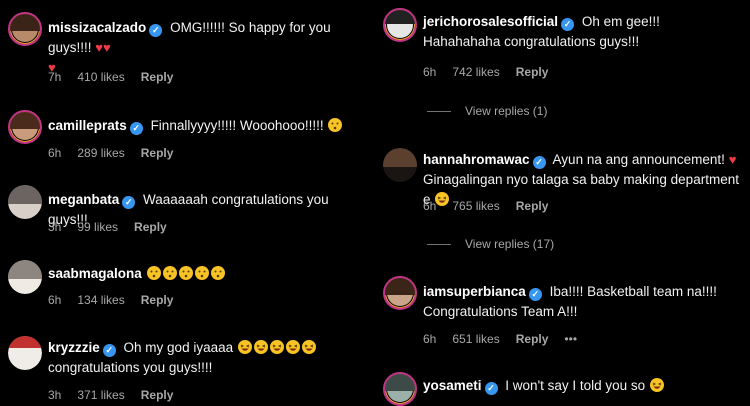  What do you see at coordinates (510, 244) in the screenshot?
I see `view-replies-label: View replies (17)` at bounding box center [510, 244].